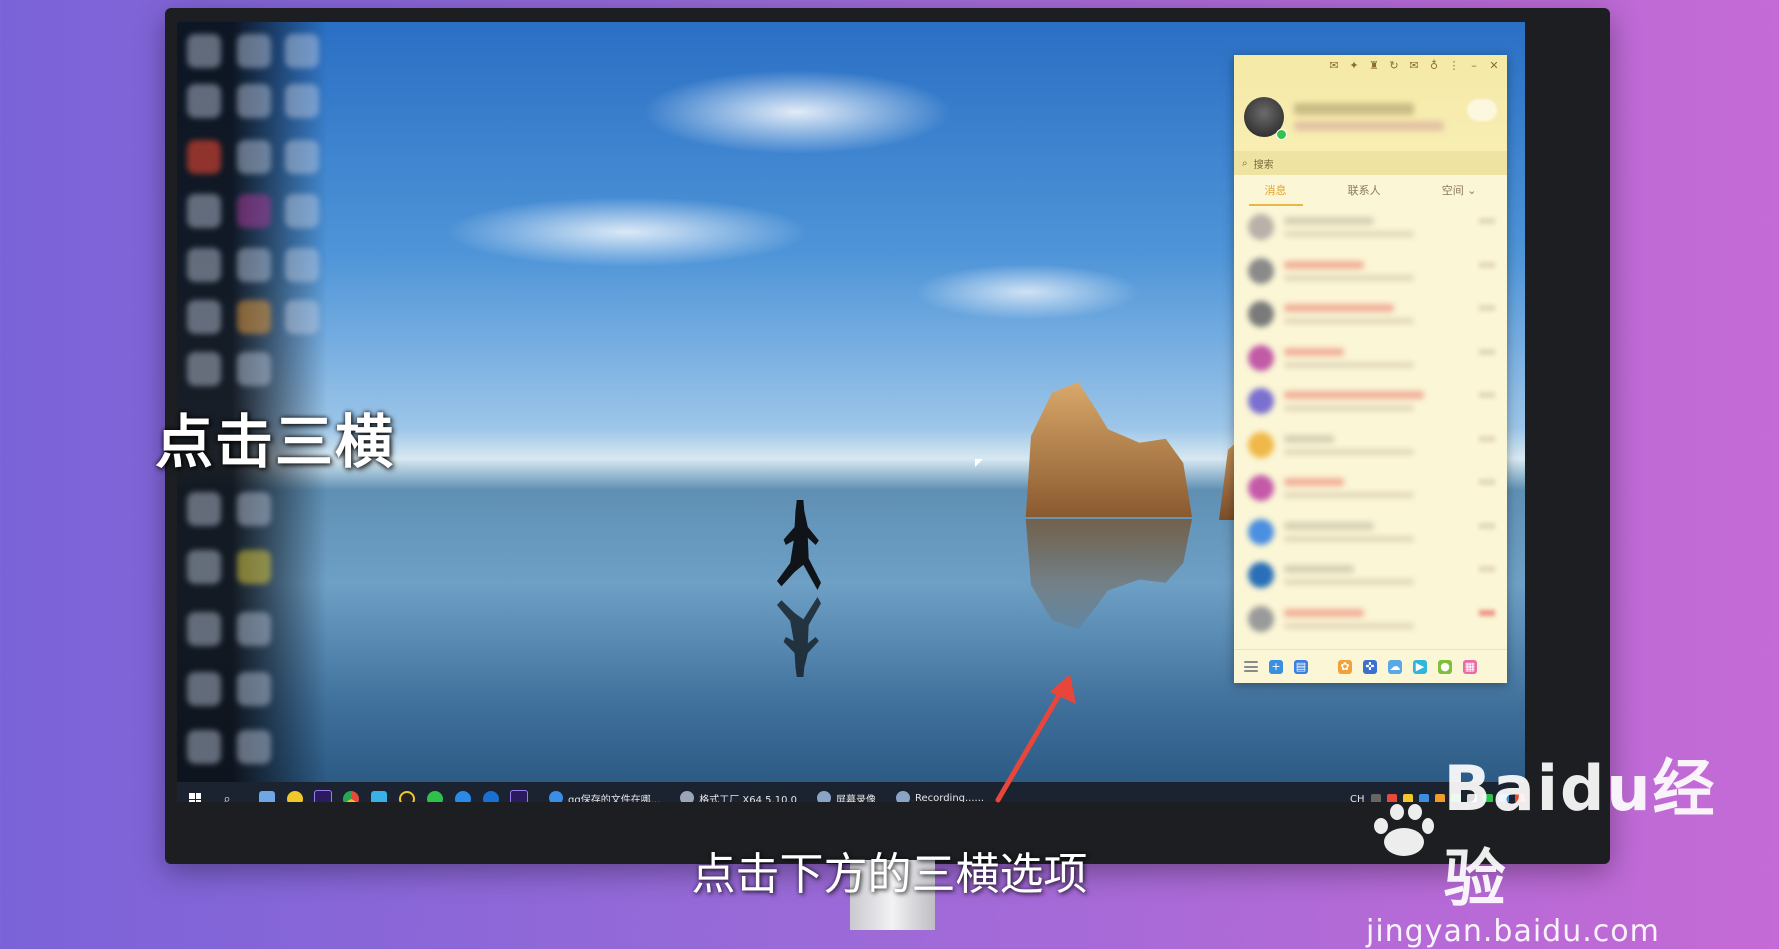 This screenshot has width=1779, height=949. What do you see at coordinates (1401, 828) in the screenshot?
I see `baidu-paw-icon` at bounding box center [1401, 828].